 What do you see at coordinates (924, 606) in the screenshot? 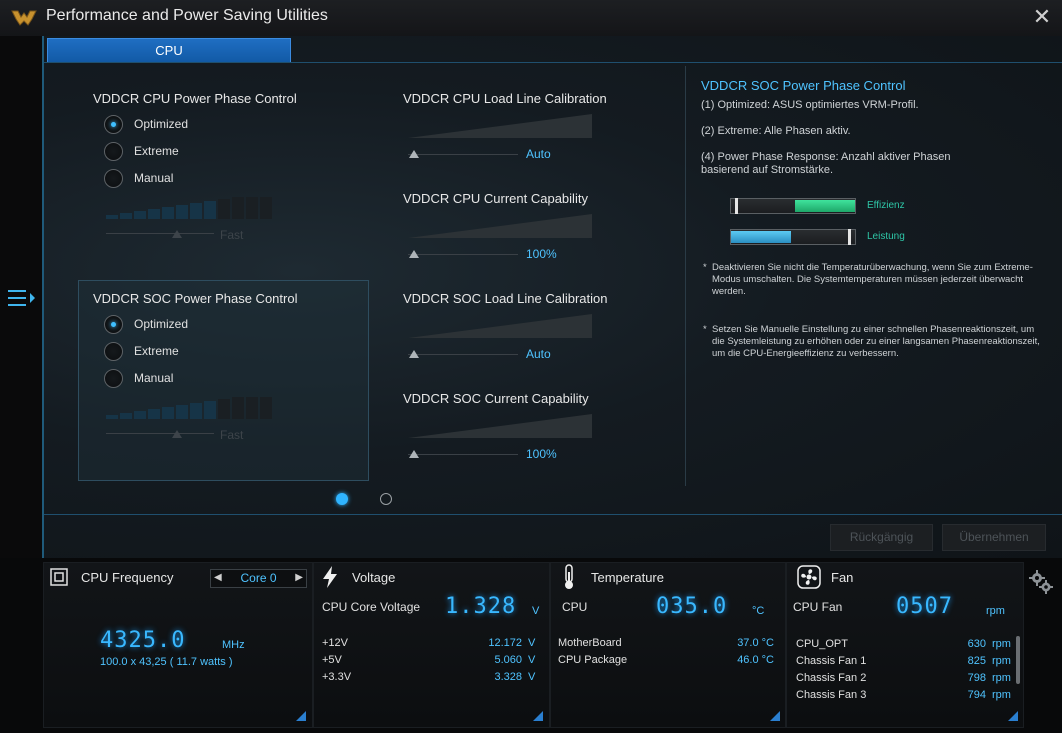
I see `fan-main-value: 0507` at bounding box center [924, 606].